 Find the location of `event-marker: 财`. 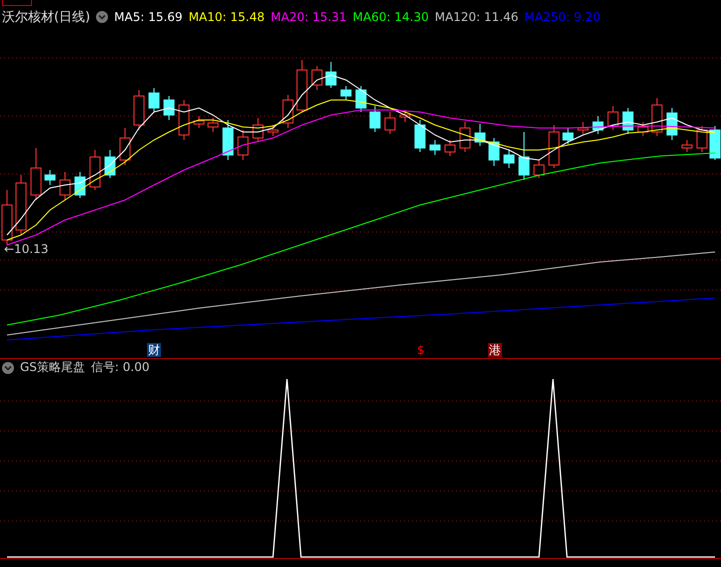

event-marker: 财 is located at coordinates (154, 350).